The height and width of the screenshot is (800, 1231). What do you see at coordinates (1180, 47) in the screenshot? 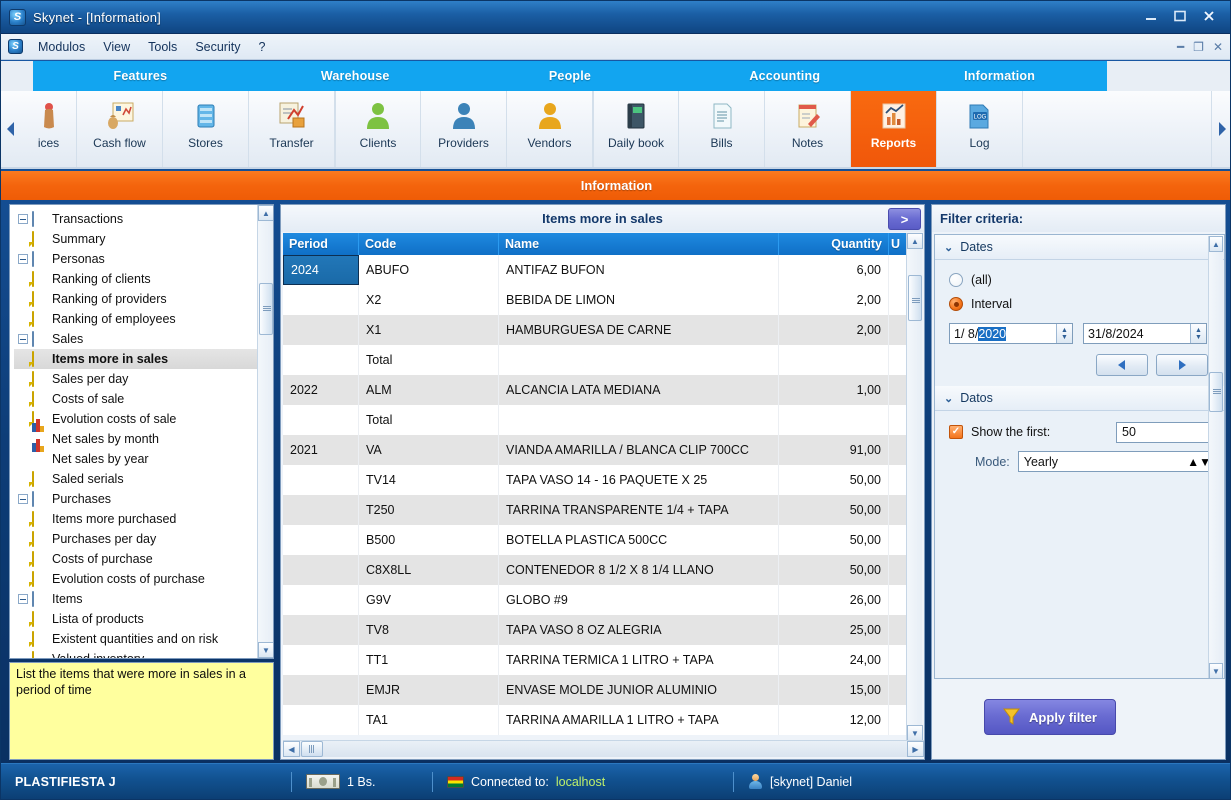
I see `mdi-minimize-icon: ━` at bounding box center [1180, 47].